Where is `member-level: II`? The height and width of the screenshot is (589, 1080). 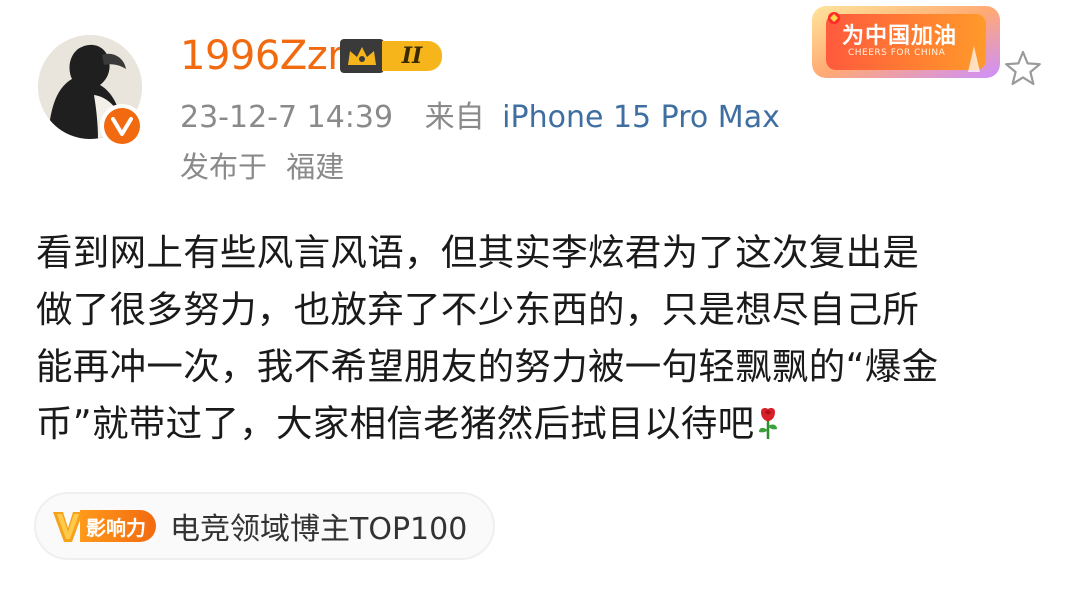
member-level: II is located at coordinates (412, 56).